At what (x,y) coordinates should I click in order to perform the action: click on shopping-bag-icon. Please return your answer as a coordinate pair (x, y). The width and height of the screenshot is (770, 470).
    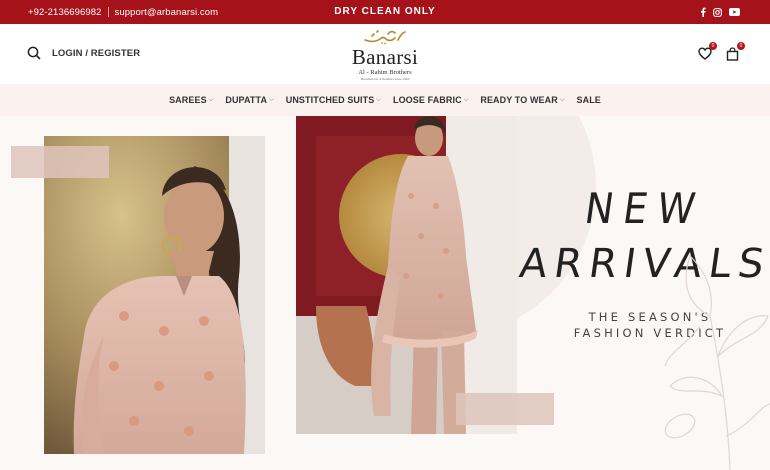
    Looking at the image, I should click on (732, 54).